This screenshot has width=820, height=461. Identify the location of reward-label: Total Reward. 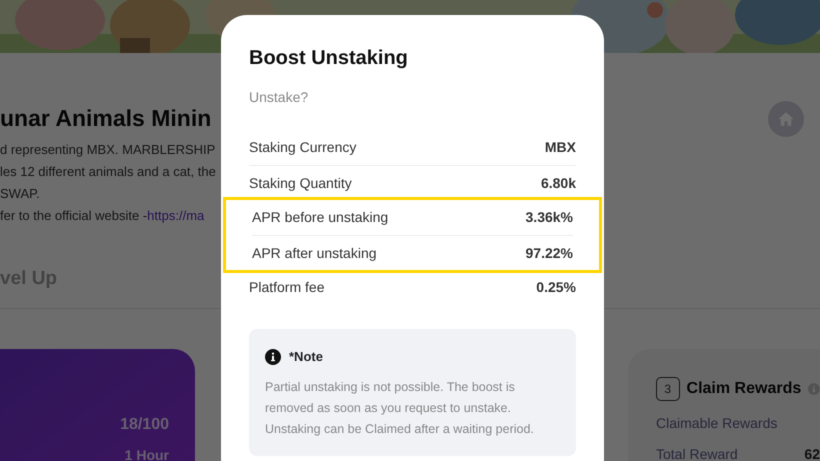
(697, 452).